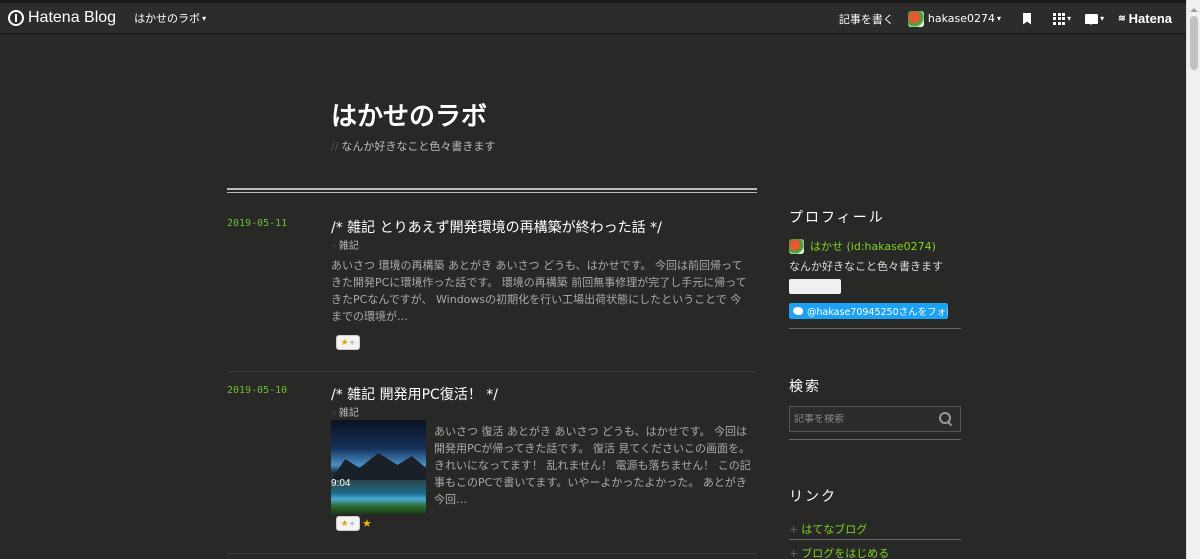  What do you see at coordinates (1194, 43) in the screenshot?
I see `scroll-thumb` at bounding box center [1194, 43].